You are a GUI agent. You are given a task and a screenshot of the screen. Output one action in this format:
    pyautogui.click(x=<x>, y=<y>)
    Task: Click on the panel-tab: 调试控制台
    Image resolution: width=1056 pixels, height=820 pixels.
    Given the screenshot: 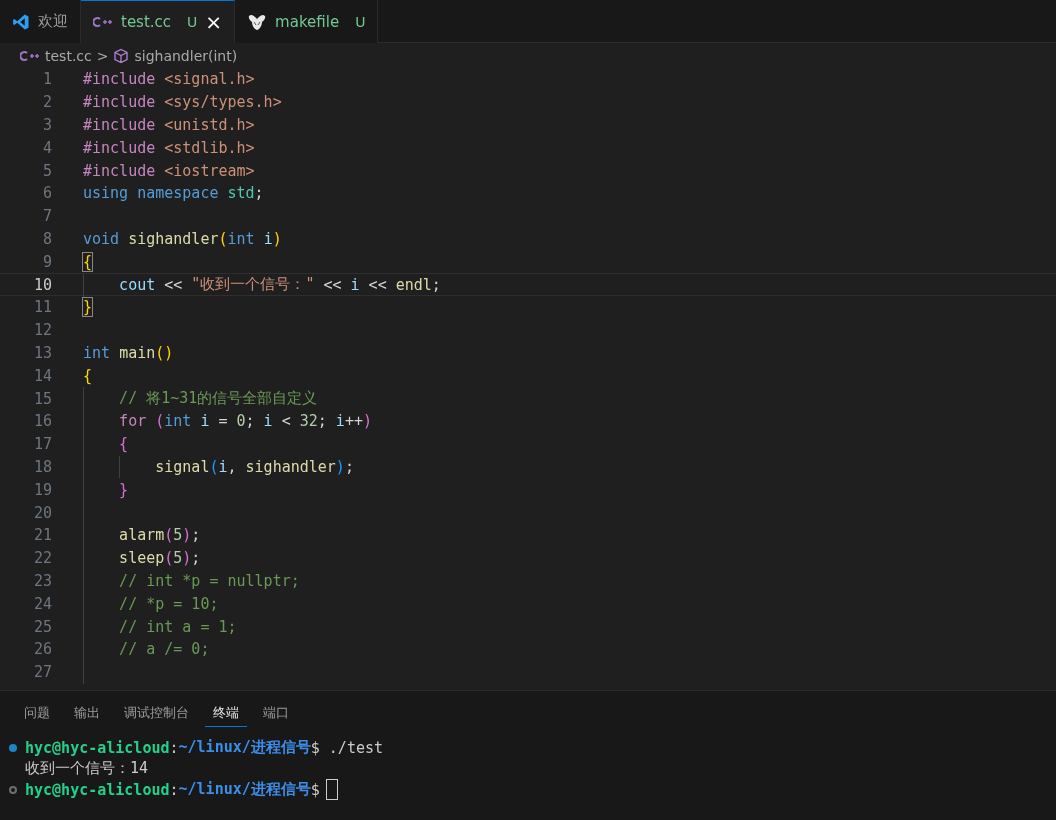 What is the action you would take?
    pyautogui.click(x=156, y=713)
    